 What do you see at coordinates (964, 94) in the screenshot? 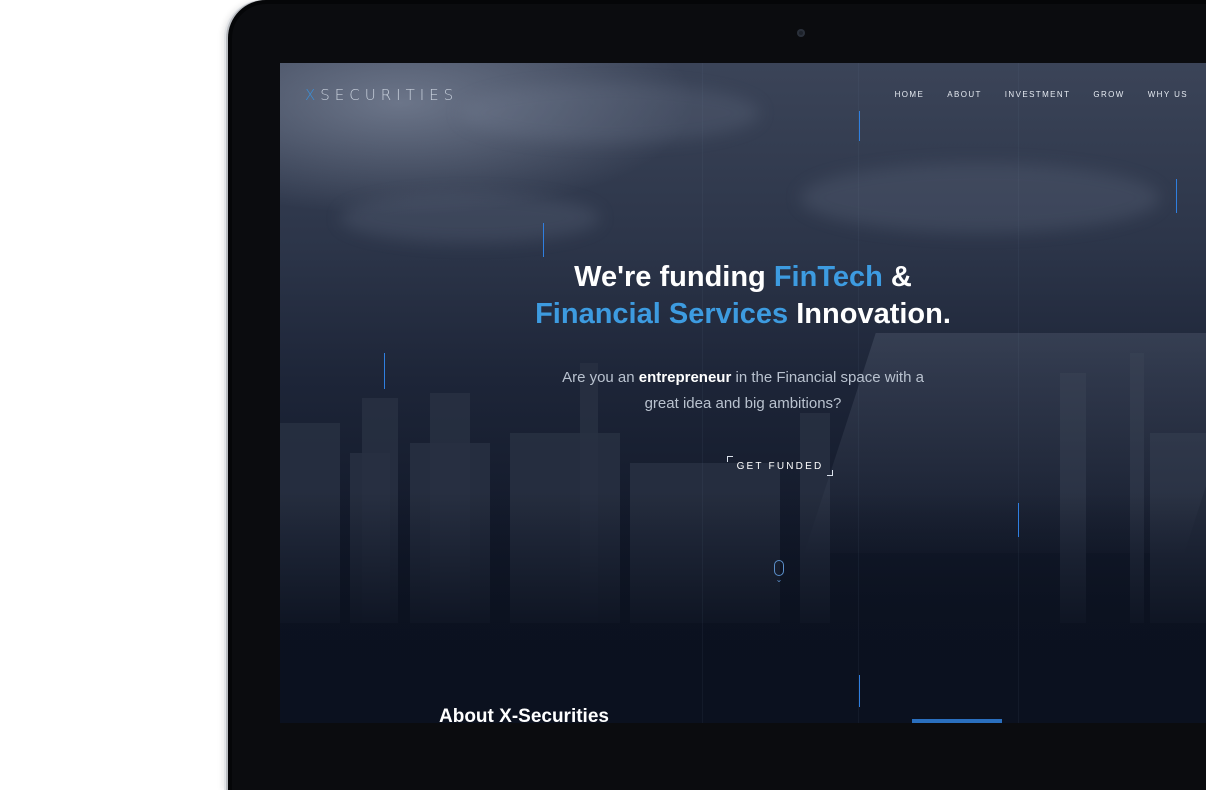
I see `nav-item-about: ABOUT` at bounding box center [964, 94].